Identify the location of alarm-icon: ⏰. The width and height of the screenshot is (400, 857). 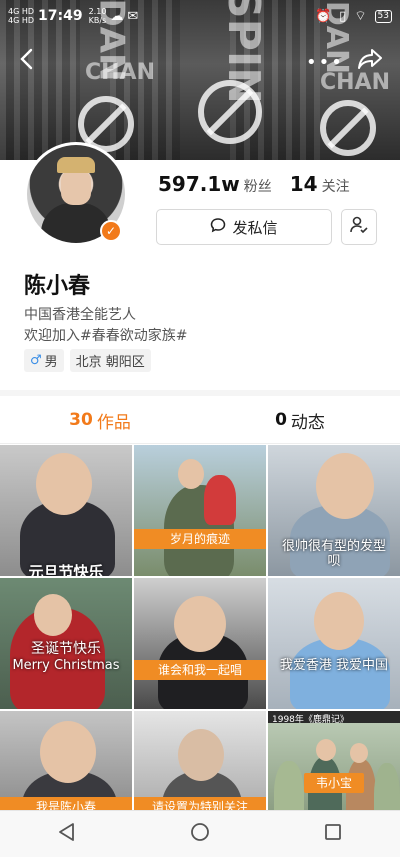
(323, 16).